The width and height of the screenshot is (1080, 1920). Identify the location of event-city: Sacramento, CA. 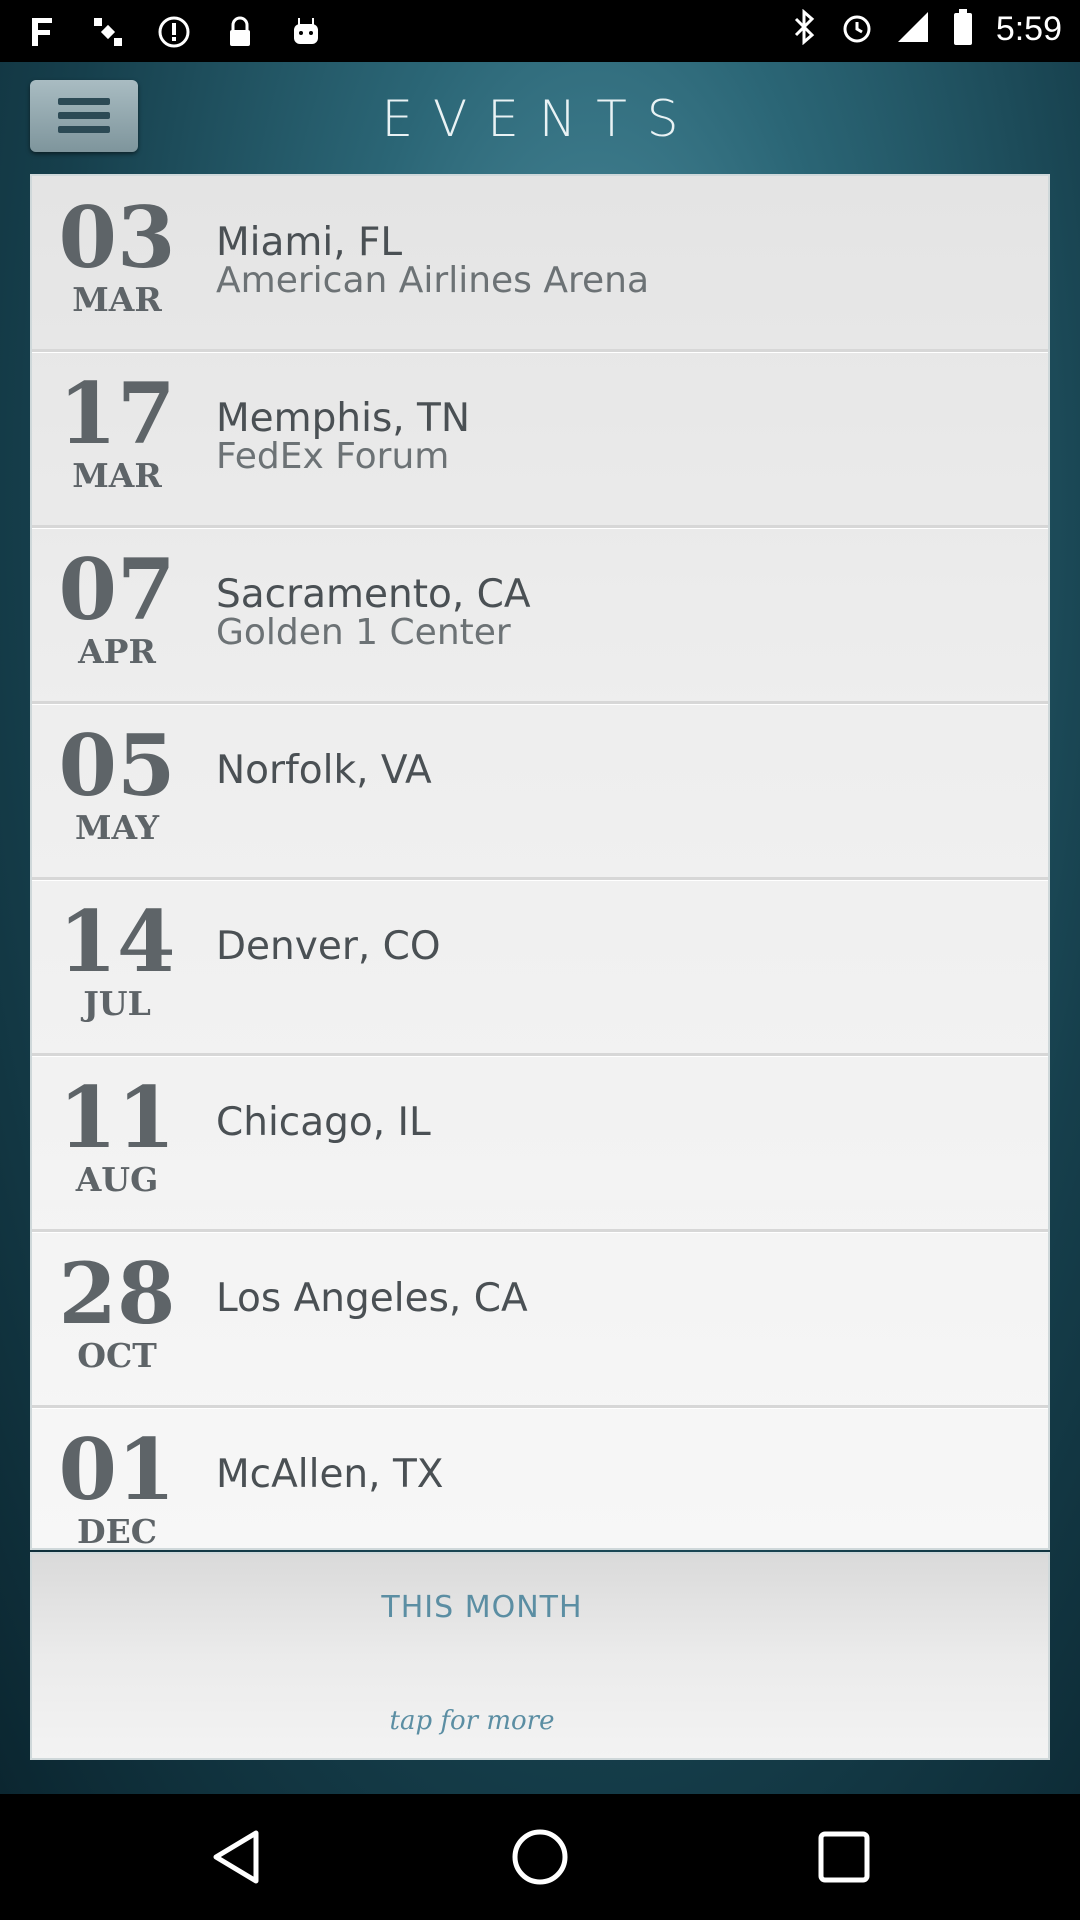
(373, 594).